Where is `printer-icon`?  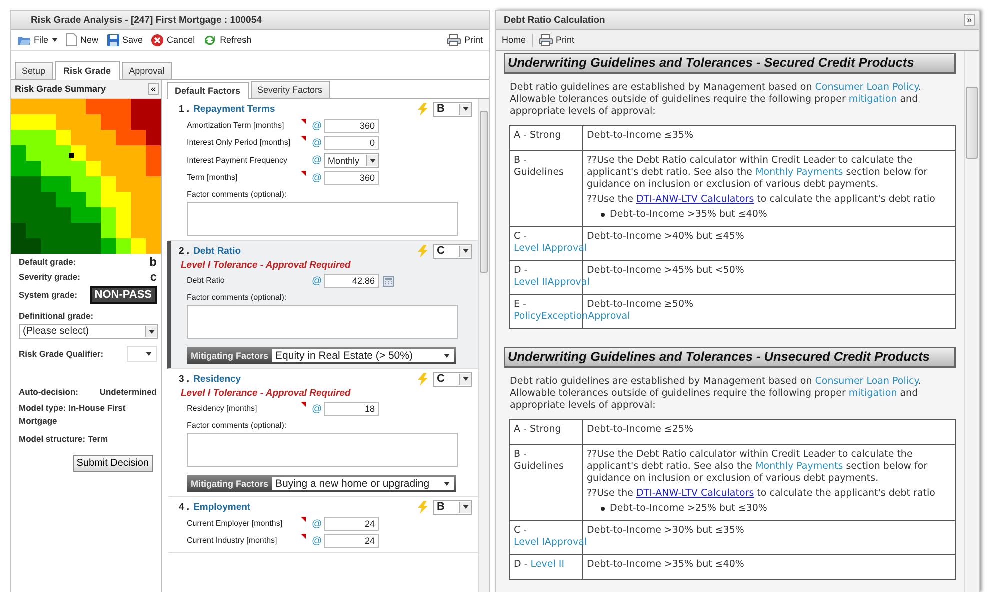
printer-icon is located at coordinates (454, 40).